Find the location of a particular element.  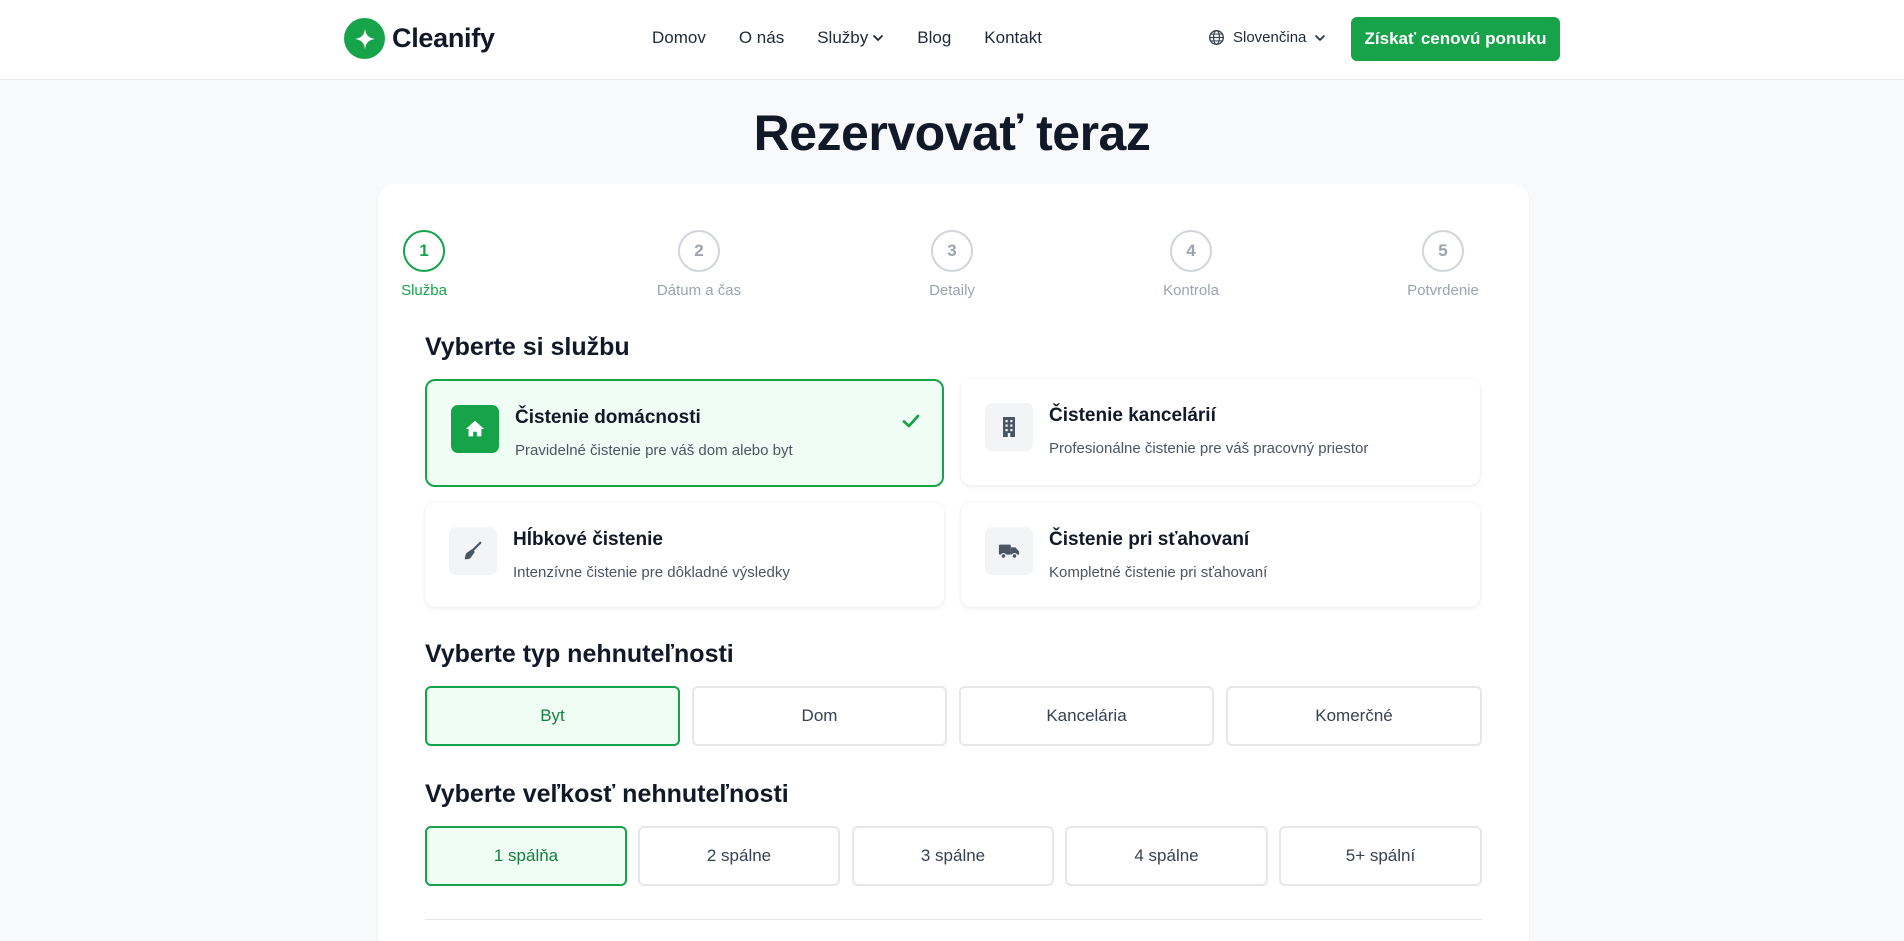

main-nav: Domov O nás Služby Blog Kontakt is located at coordinates (847, 38).